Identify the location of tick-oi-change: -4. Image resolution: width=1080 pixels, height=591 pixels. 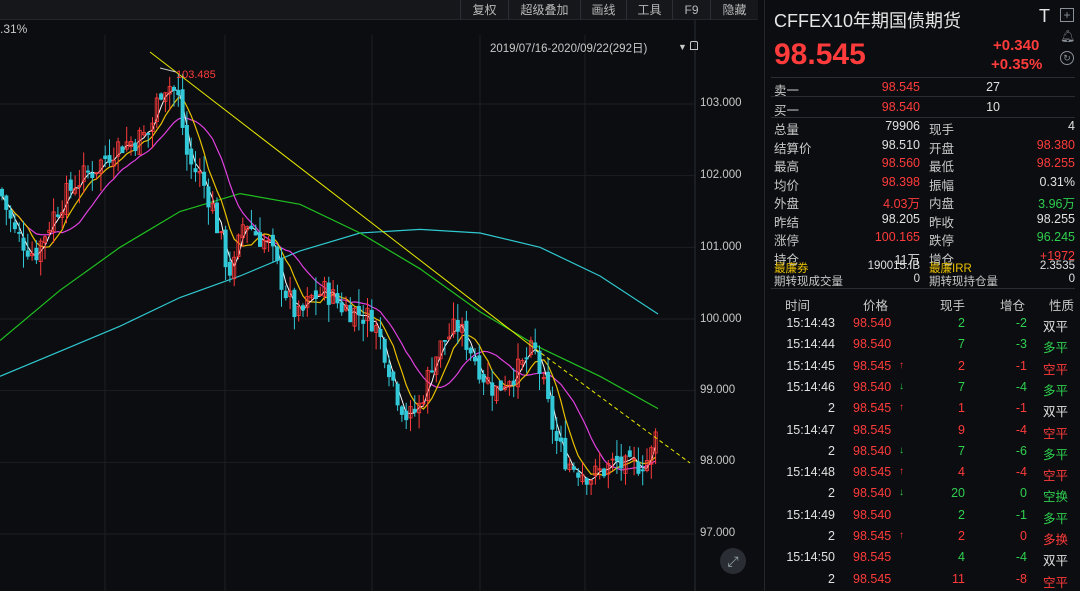
(1021, 429).